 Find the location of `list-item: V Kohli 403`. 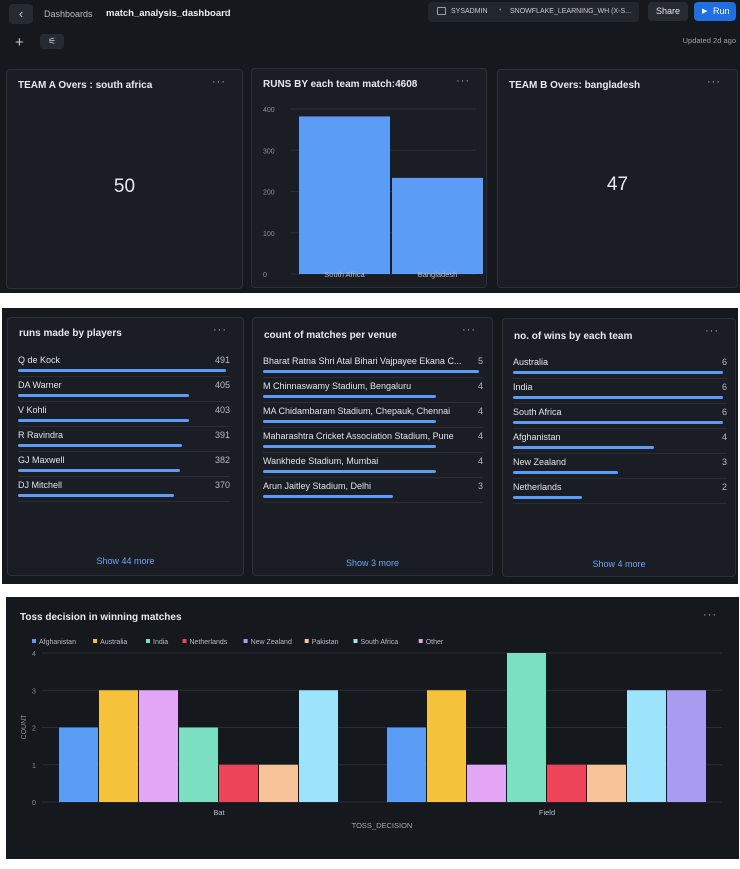

list-item: V Kohli 403 is located at coordinates (124, 416).